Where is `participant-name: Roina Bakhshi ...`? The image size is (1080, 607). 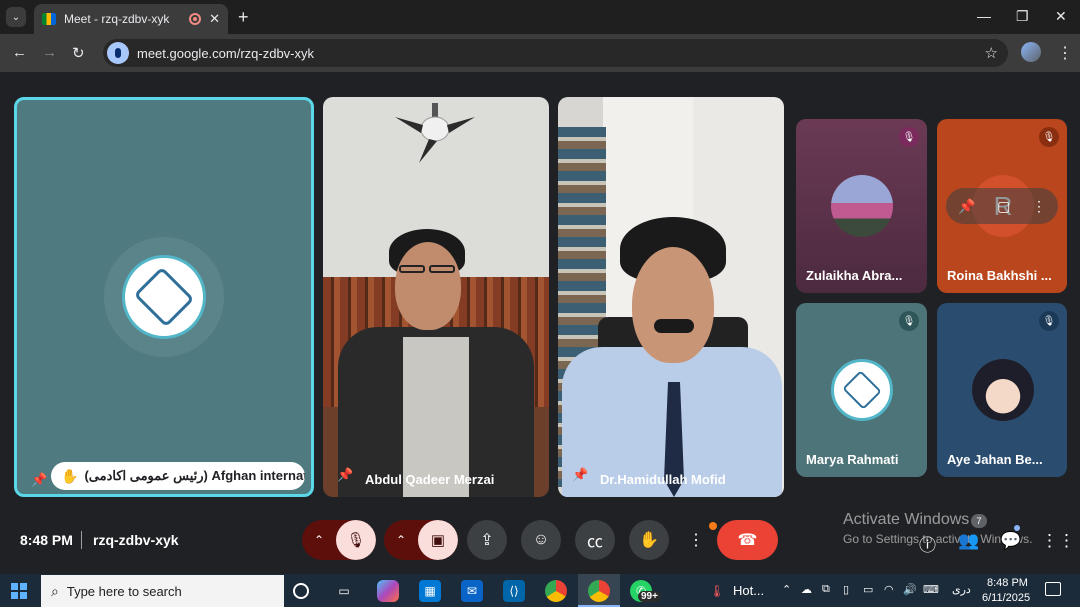 participant-name: Roina Bakhshi ... is located at coordinates (999, 275).